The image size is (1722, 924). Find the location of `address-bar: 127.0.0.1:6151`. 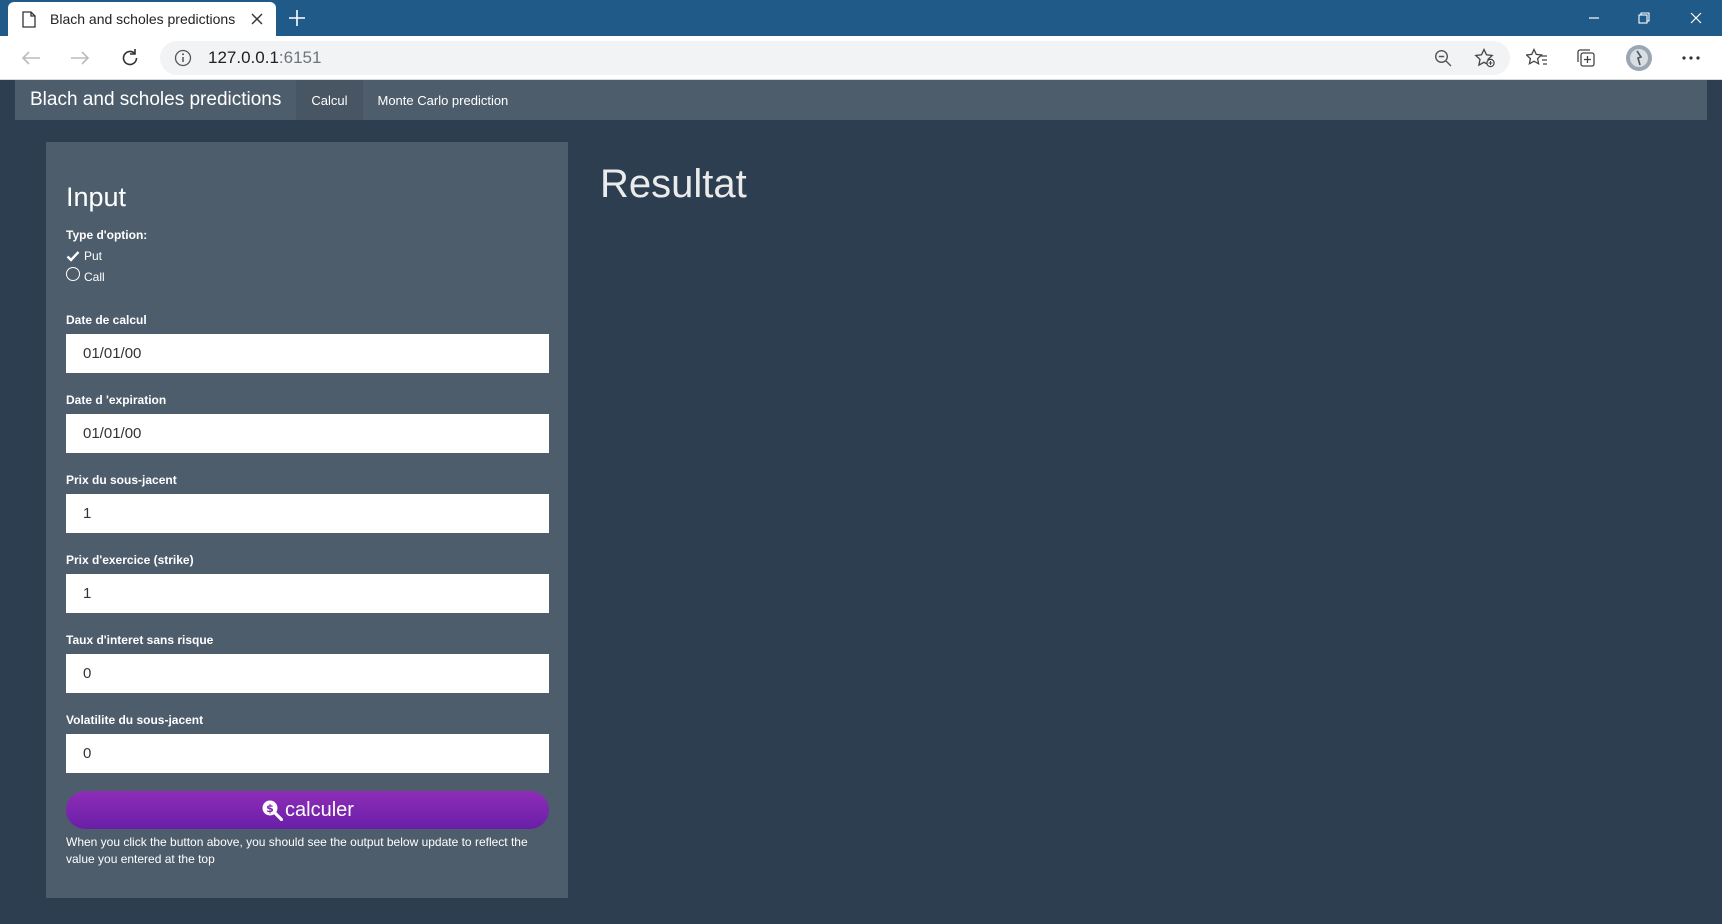

address-bar: 127.0.0.1:6151 is located at coordinates (835, 58).